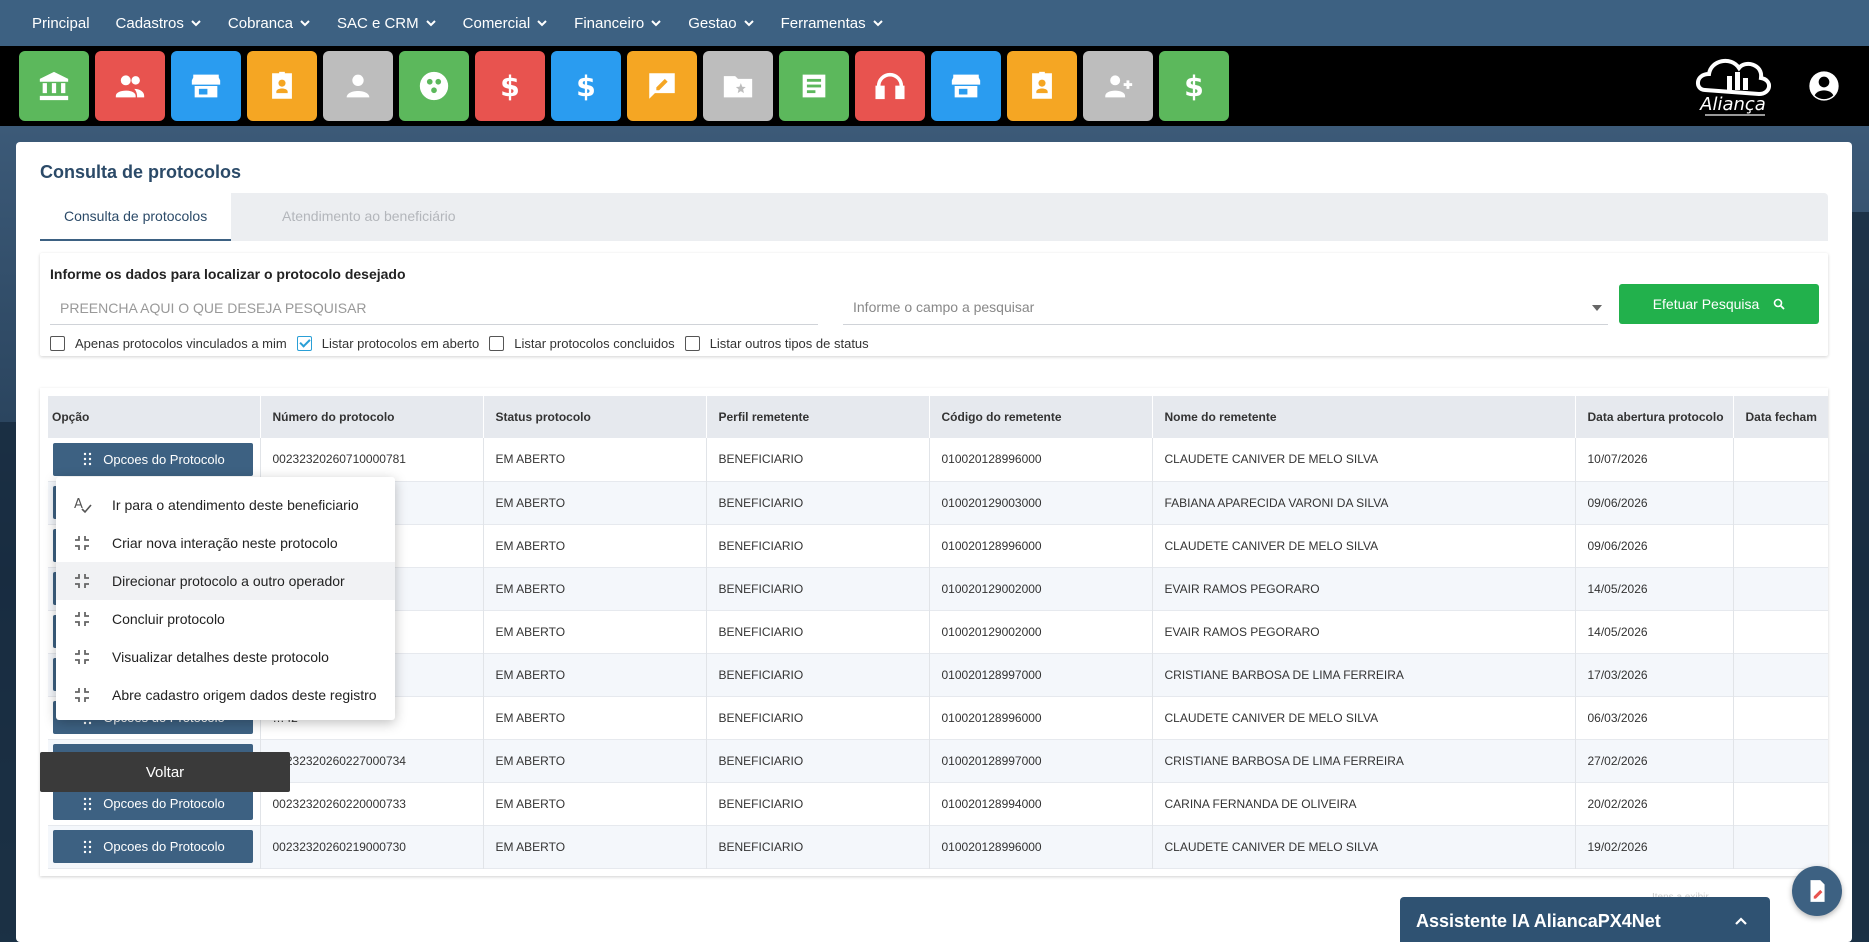  What do you see at coordinates (260, 23) in the screenshot?
I see `menu-label: Cobranca` at bounding box center [260, 23].